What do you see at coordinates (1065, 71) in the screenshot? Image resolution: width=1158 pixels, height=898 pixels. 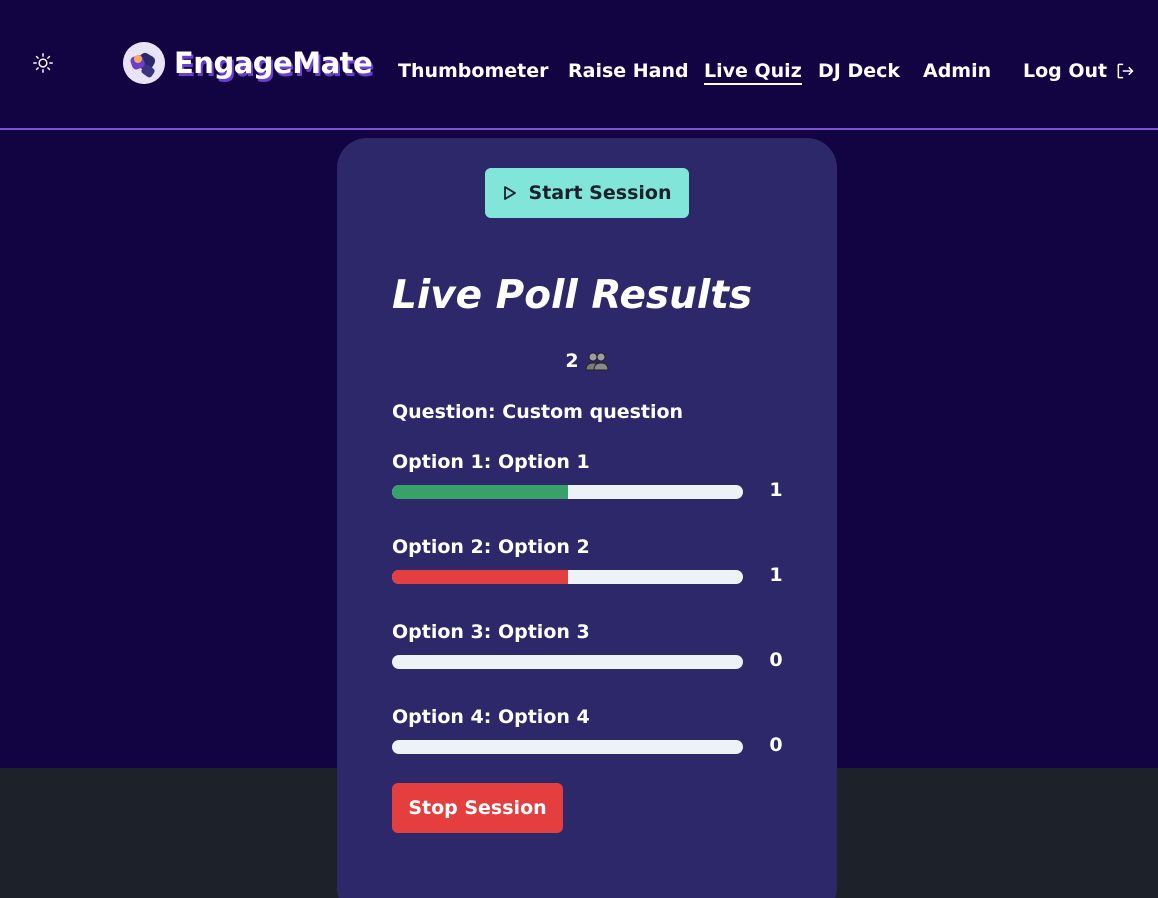 I see `logout-label: Log Out` at bounding box center [1065, 71].